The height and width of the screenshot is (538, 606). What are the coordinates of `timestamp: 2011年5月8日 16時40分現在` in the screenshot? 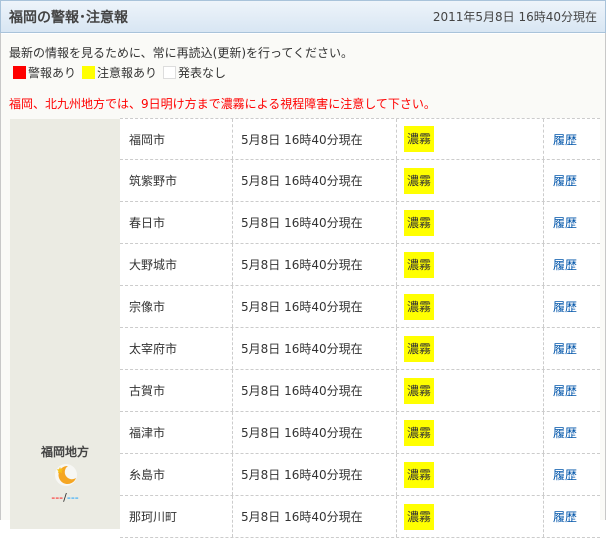 It's located at (514, 17).